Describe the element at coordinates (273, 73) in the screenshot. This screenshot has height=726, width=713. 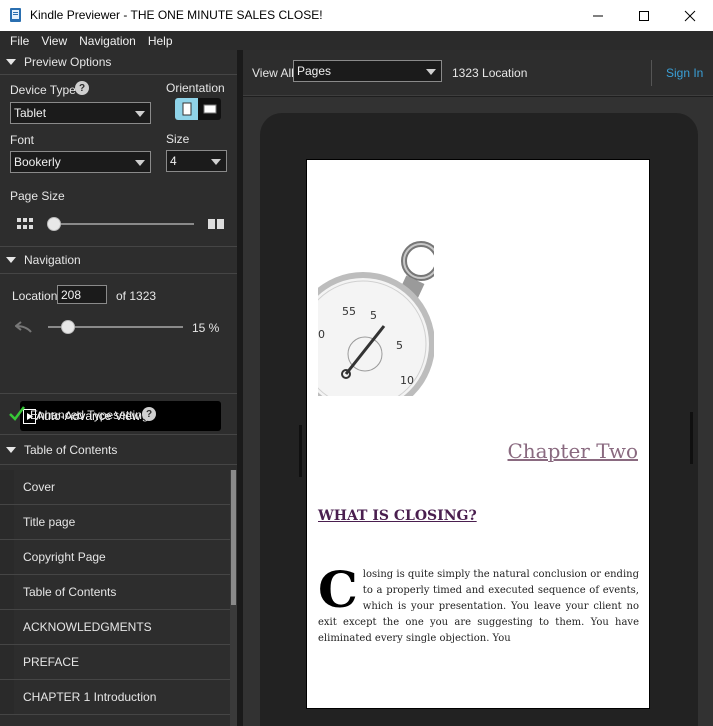
I see `view-all-label: View All` at that location.